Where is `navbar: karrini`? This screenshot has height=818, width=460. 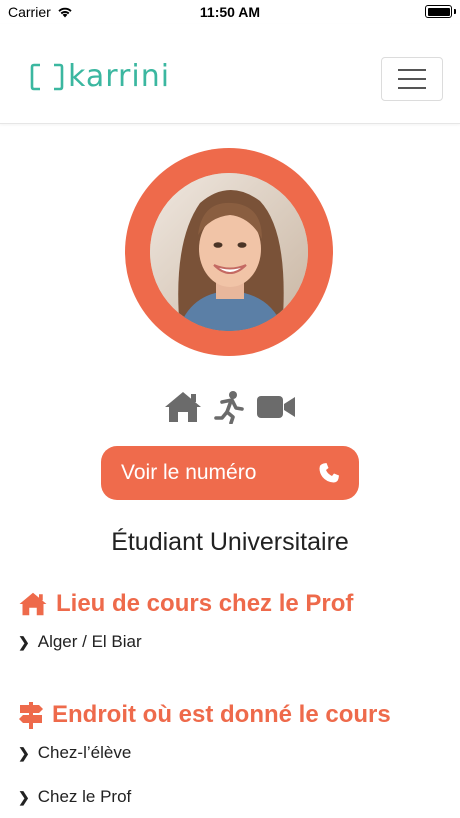
navbar: karrini is located at coordinates (230, 74).